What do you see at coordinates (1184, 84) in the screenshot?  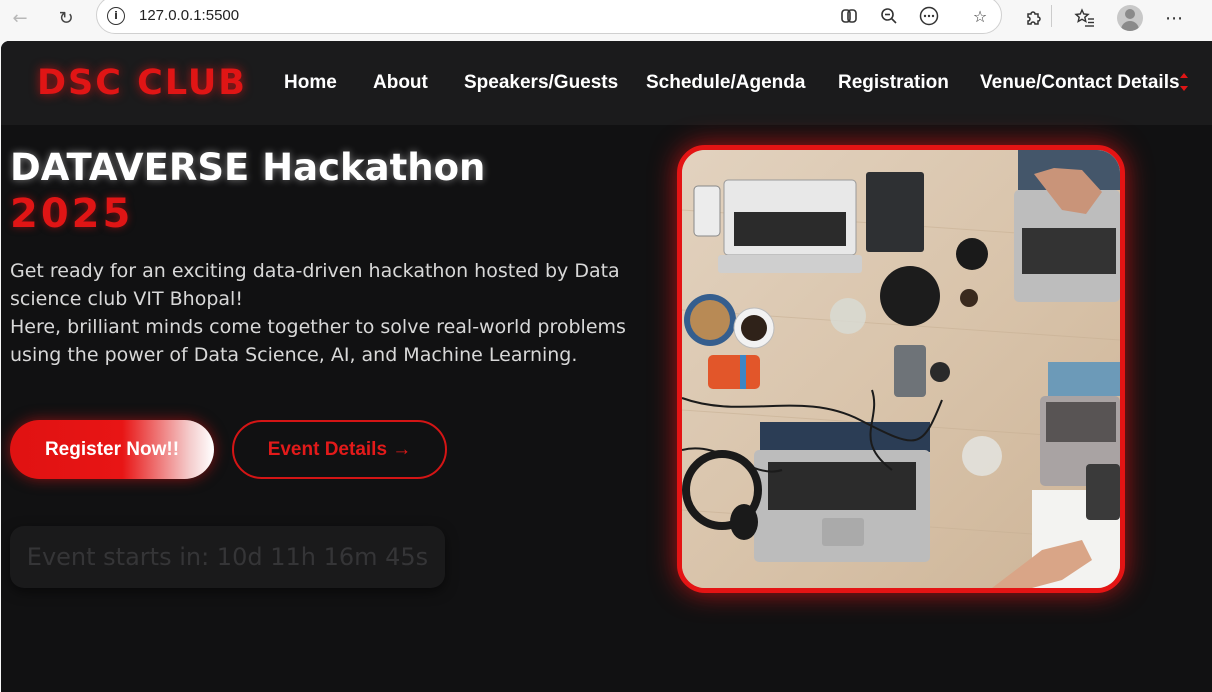 I see `scroll-arrows-icon` at bounding box center [1184, 84].